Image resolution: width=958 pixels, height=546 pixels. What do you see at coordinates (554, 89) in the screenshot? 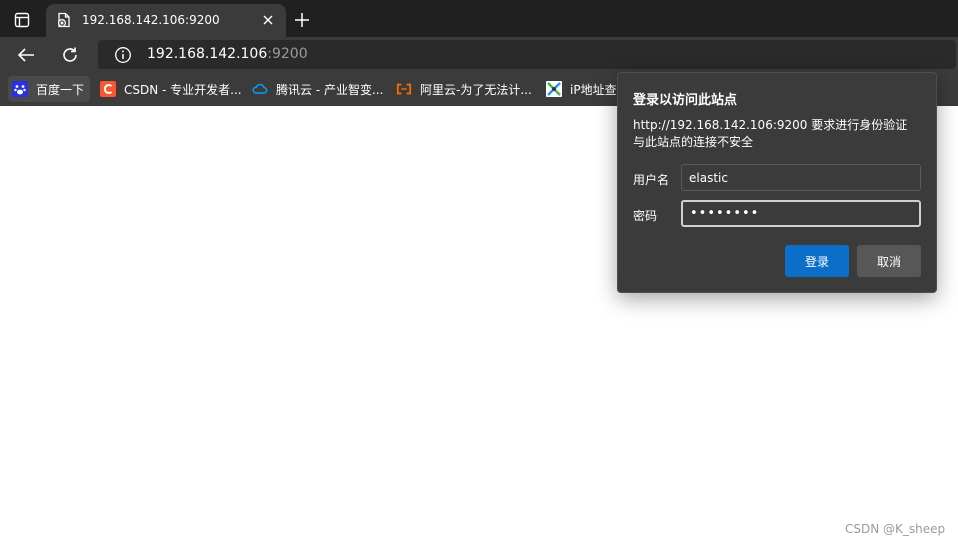
I see `ip-lookup-icon` at bounding box center [554, 89].